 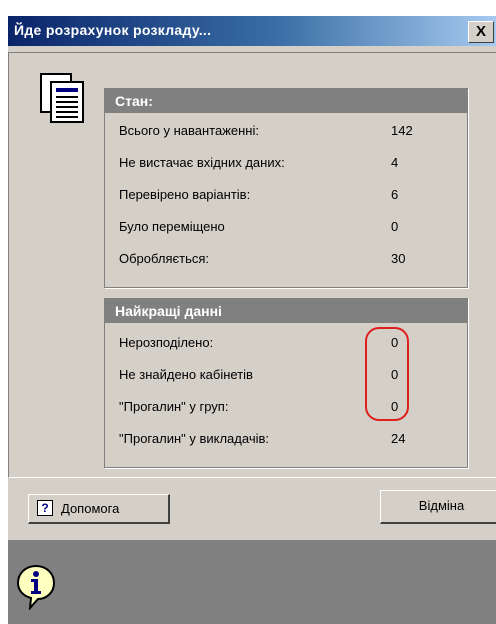 What do you see at coordinates (289, 131) in the screenshot?
I see `status-row-total: Всього у навантаженні: 142` at bounding box center [289, 131].